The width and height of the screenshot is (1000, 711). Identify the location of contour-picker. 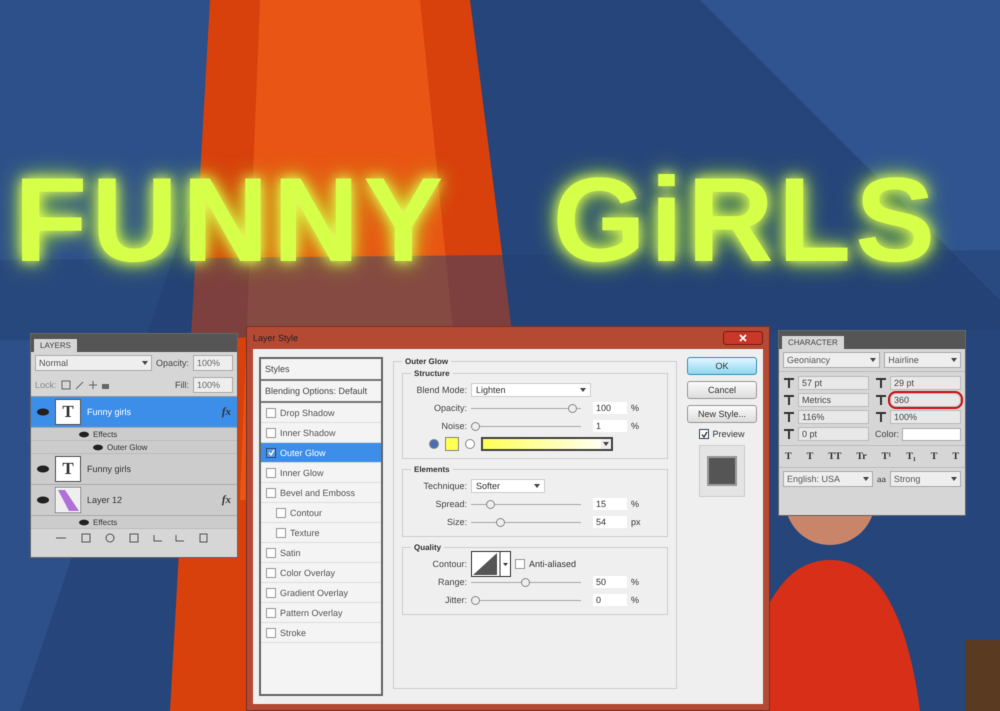
(491, 564).